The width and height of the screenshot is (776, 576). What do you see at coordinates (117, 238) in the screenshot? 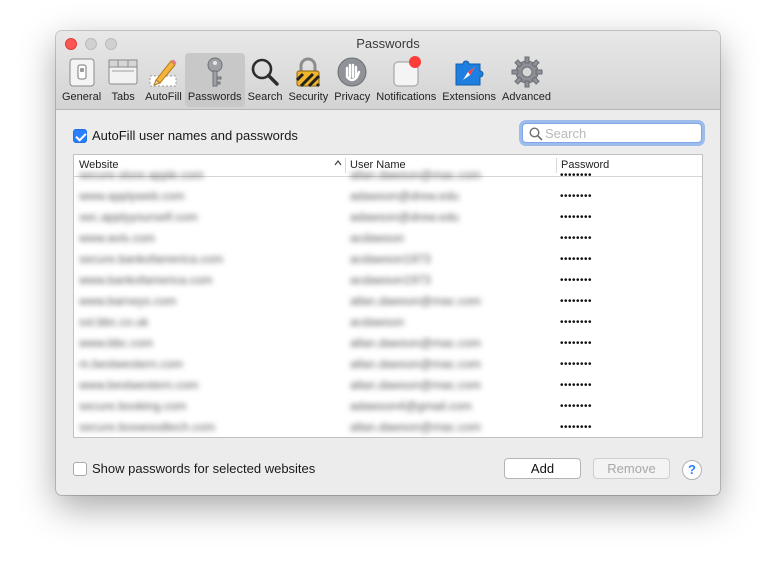
I see `website-cell: www.avis.com` at bounding box center [117, 238].